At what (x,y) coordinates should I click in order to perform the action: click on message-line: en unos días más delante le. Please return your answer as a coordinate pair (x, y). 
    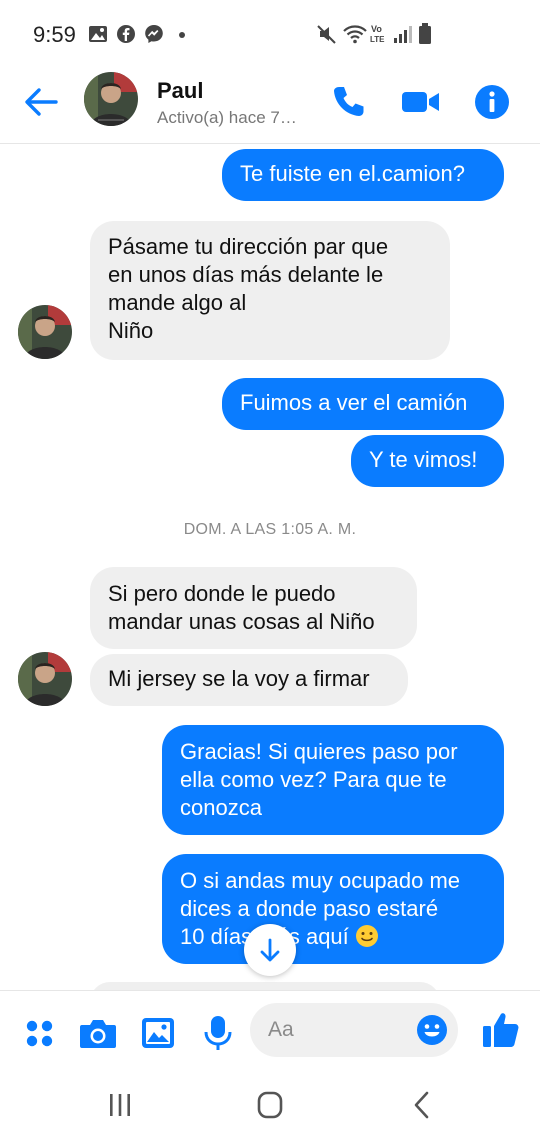
    Looking at the image, I should click on (246, 274).